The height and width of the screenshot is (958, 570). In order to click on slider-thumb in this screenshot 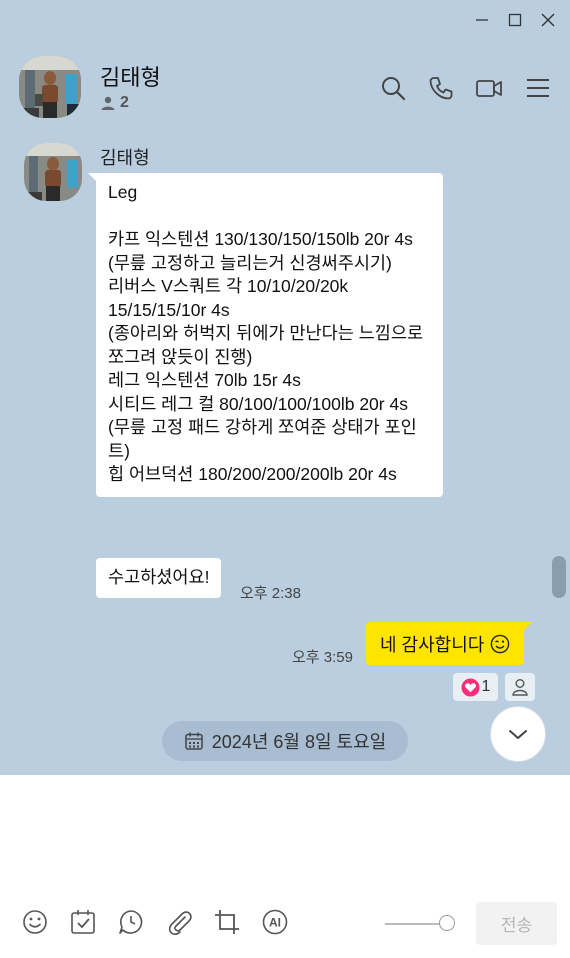, I will do `click(447, 923)`.